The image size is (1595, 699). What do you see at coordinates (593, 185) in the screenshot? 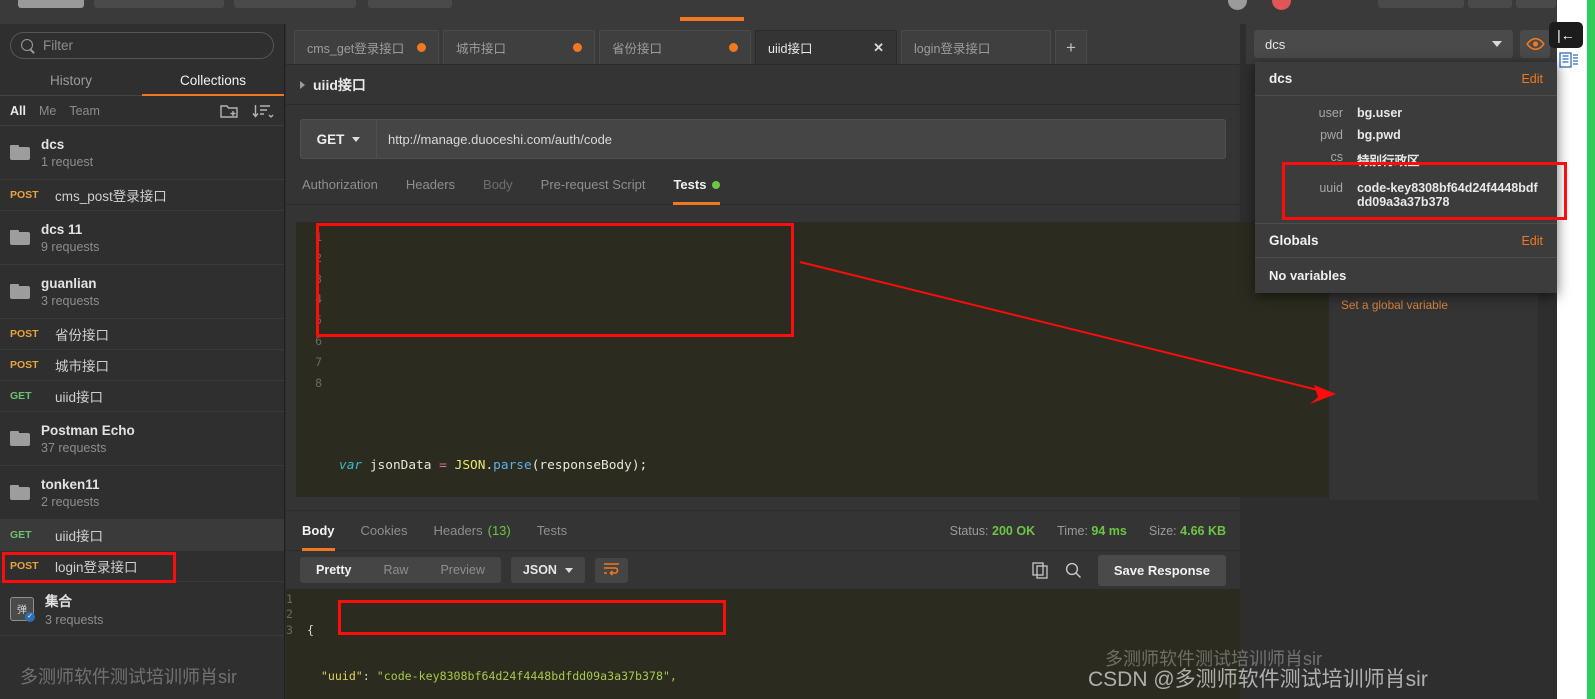
I see `tab-pre-request-script: Pre-request Script` at bounding box center [593, 185].